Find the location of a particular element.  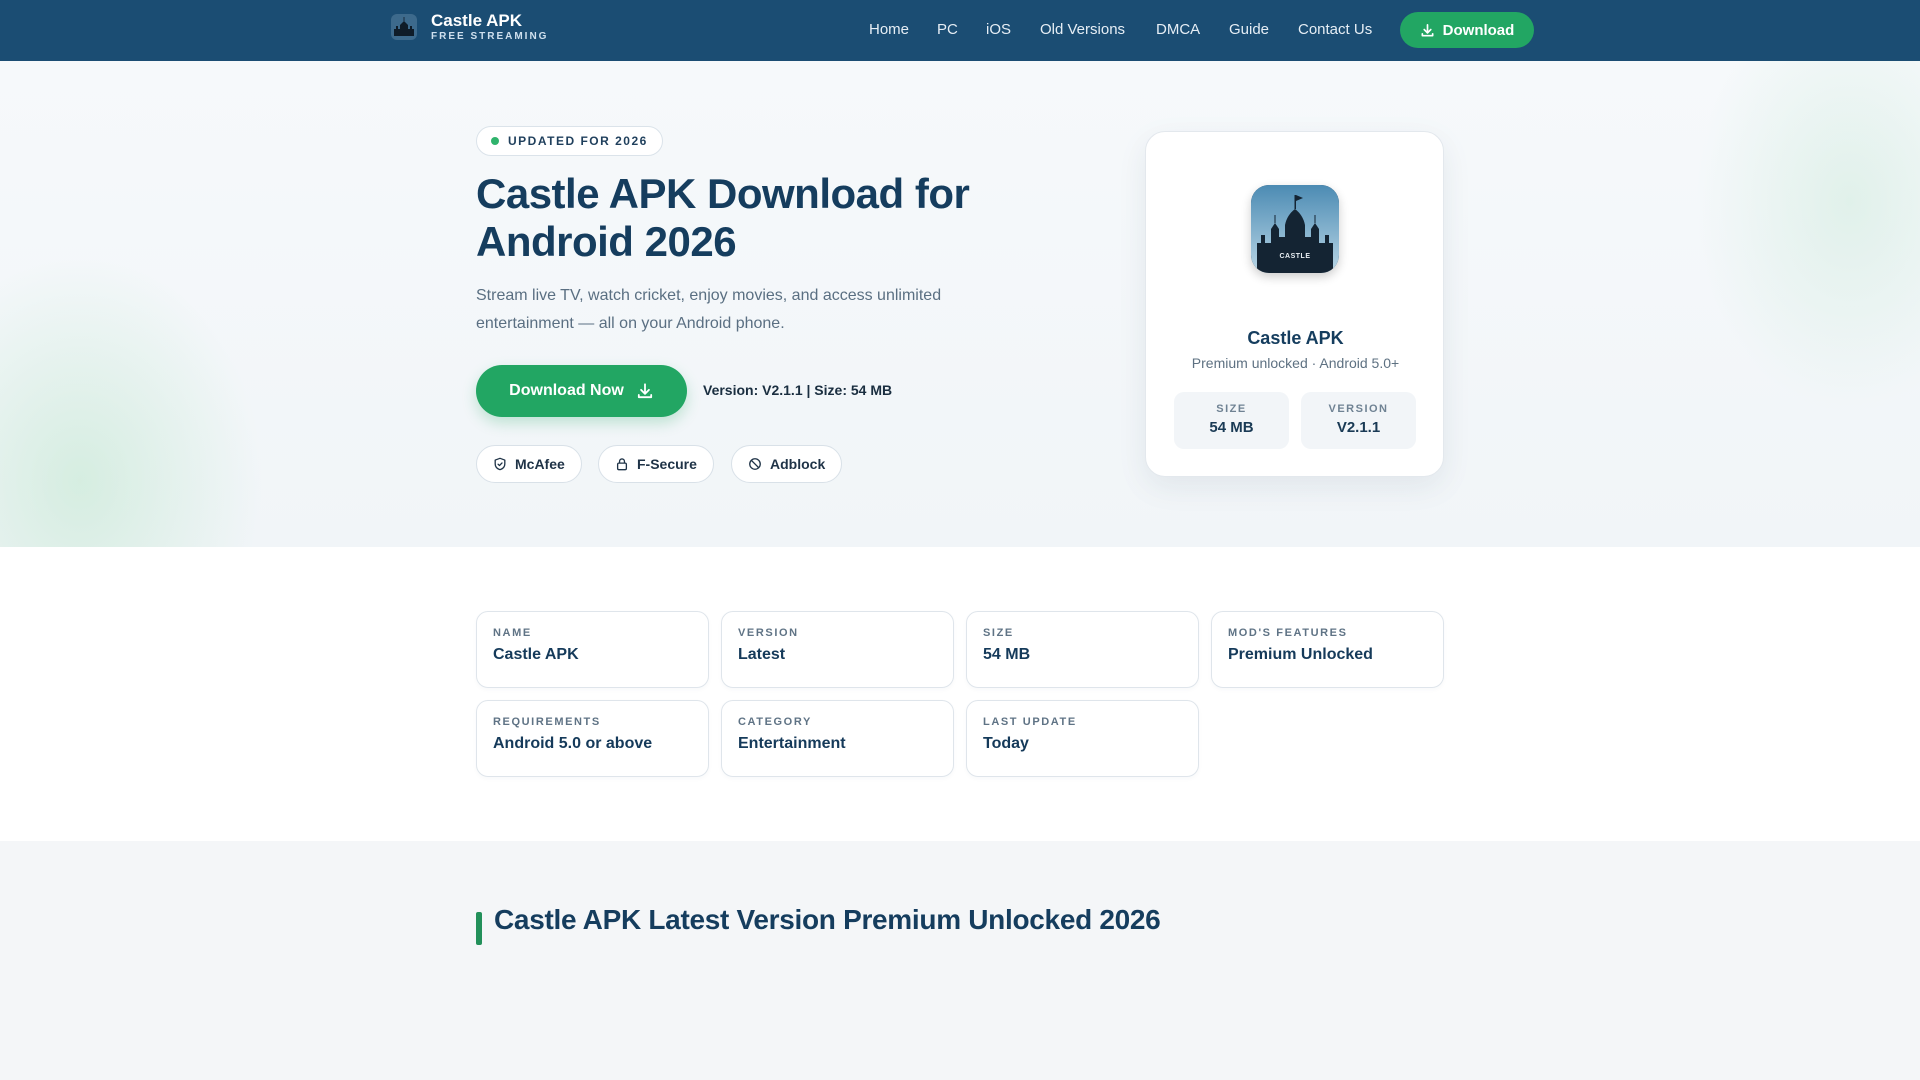

tile-value: Castle APK is located at coordinates (536, 654).